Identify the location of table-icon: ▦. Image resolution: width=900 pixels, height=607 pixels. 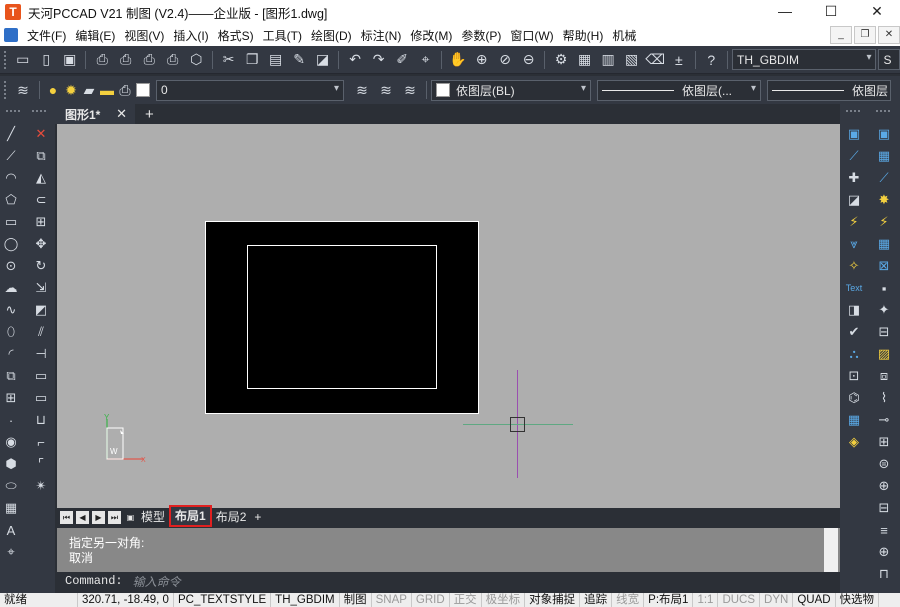
(884, 244).